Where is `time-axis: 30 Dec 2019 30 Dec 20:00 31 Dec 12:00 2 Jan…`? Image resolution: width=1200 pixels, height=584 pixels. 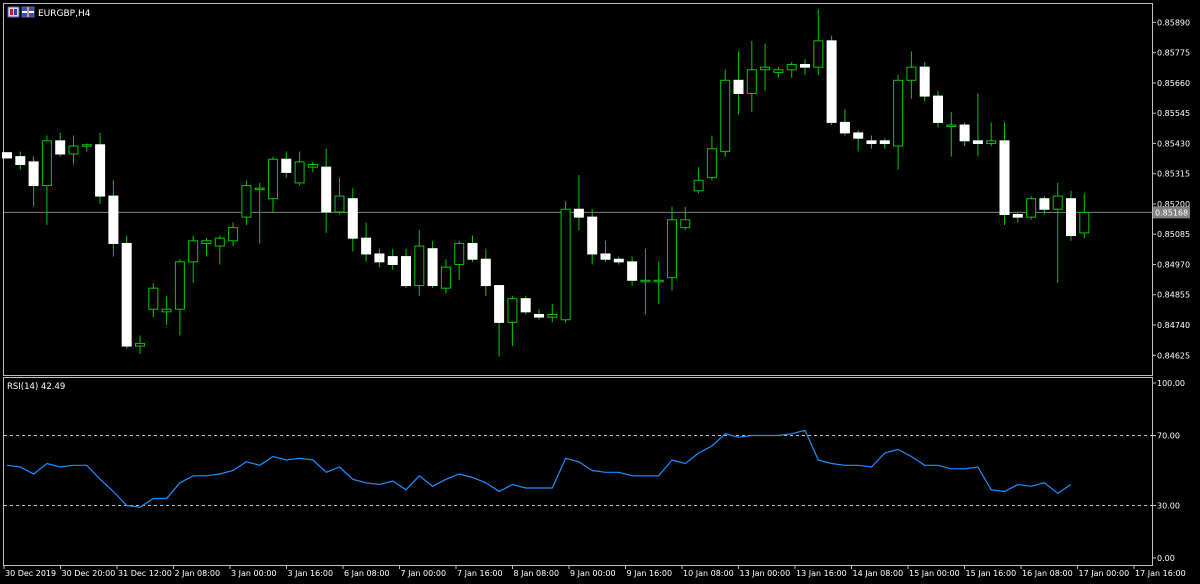
time-axis: 30 Dec 2019 30 Dec 20:00 31 Dec 12:00 2 Jan… is located at coordinates (594, 571).